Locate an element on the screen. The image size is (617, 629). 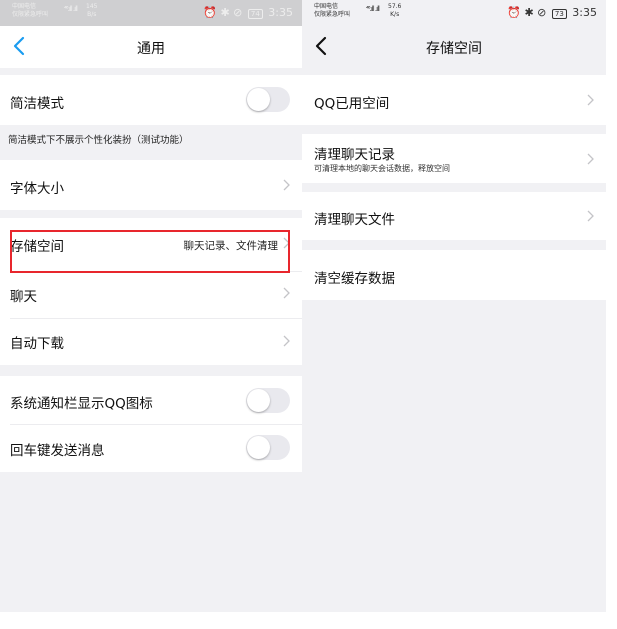
nav-bar: 通用 is located at coordinates (151, 47).